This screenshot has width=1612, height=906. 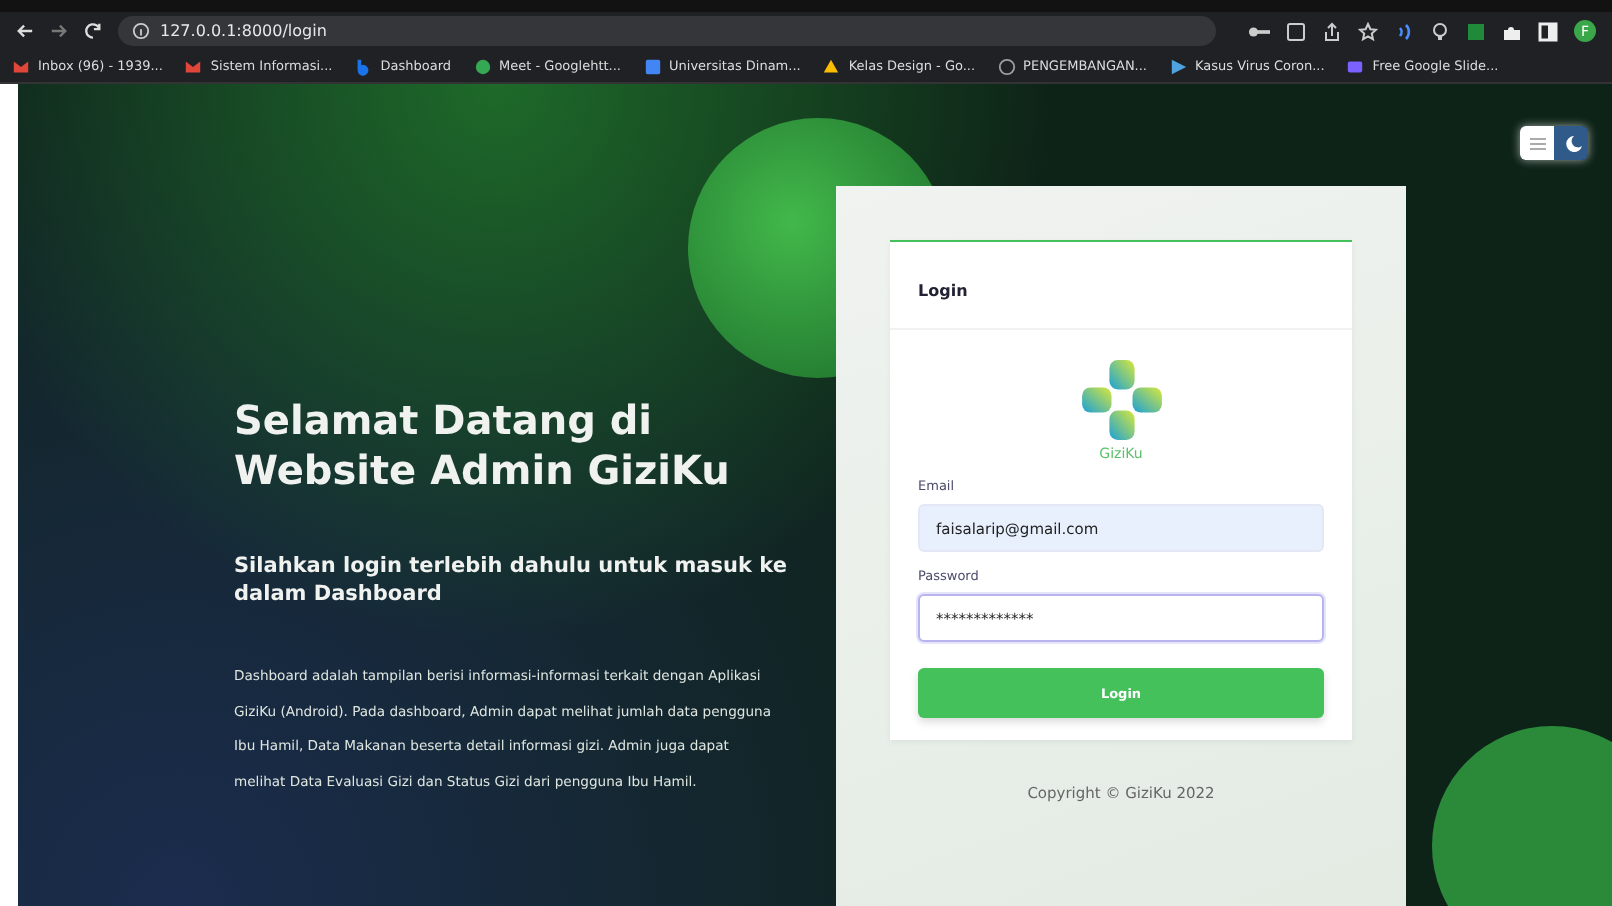 I want to click on menu-toggle, so click(x=1537, y=143).